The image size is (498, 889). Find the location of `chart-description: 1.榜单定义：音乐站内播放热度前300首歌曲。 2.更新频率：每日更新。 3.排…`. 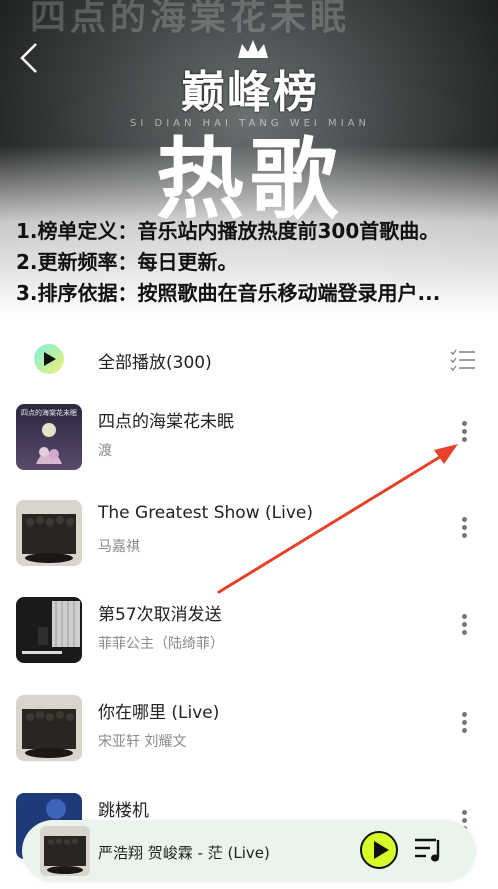

chart-description: 1.榜单定义：音乐站内播放热度前300首歌曲。 2.更新频率：每日更新。 3.排… is located at coordinates (251, 262).